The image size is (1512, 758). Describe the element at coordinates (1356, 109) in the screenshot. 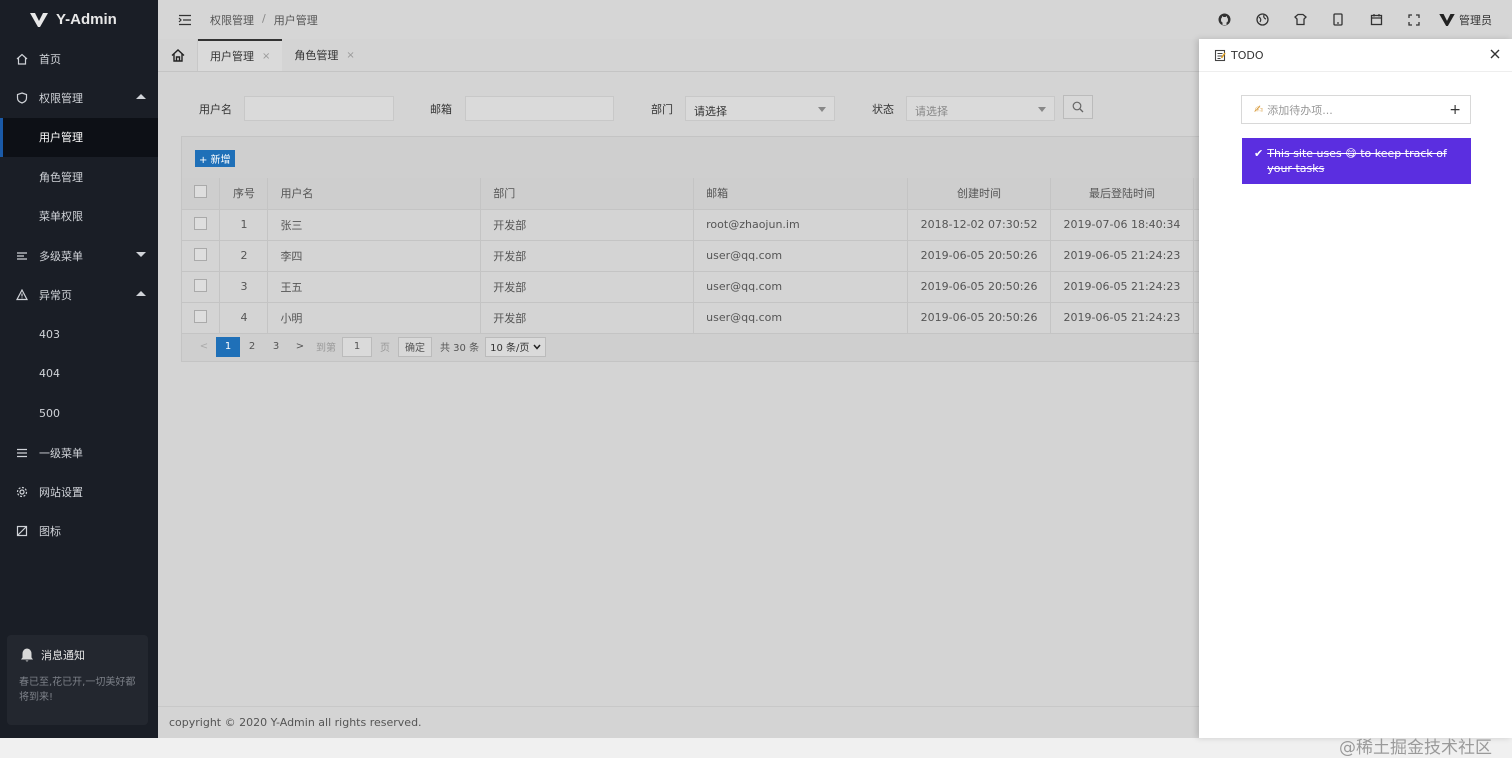

I see `todo-add-input: ✍ 添加待办项... +` at that location.